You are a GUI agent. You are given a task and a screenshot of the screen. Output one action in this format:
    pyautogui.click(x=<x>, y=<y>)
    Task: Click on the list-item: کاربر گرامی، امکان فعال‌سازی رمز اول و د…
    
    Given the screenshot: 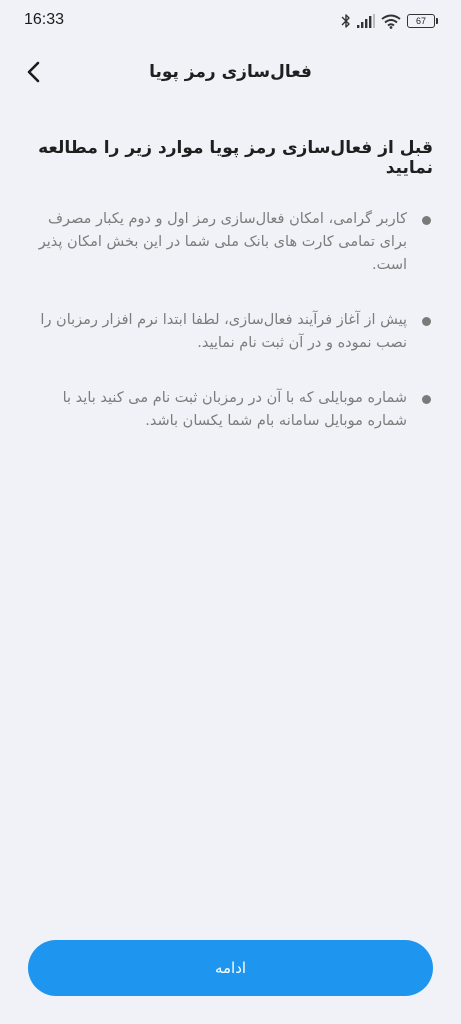 What is the action you would take?
    pyautogui.click(x=230, y=242)
    